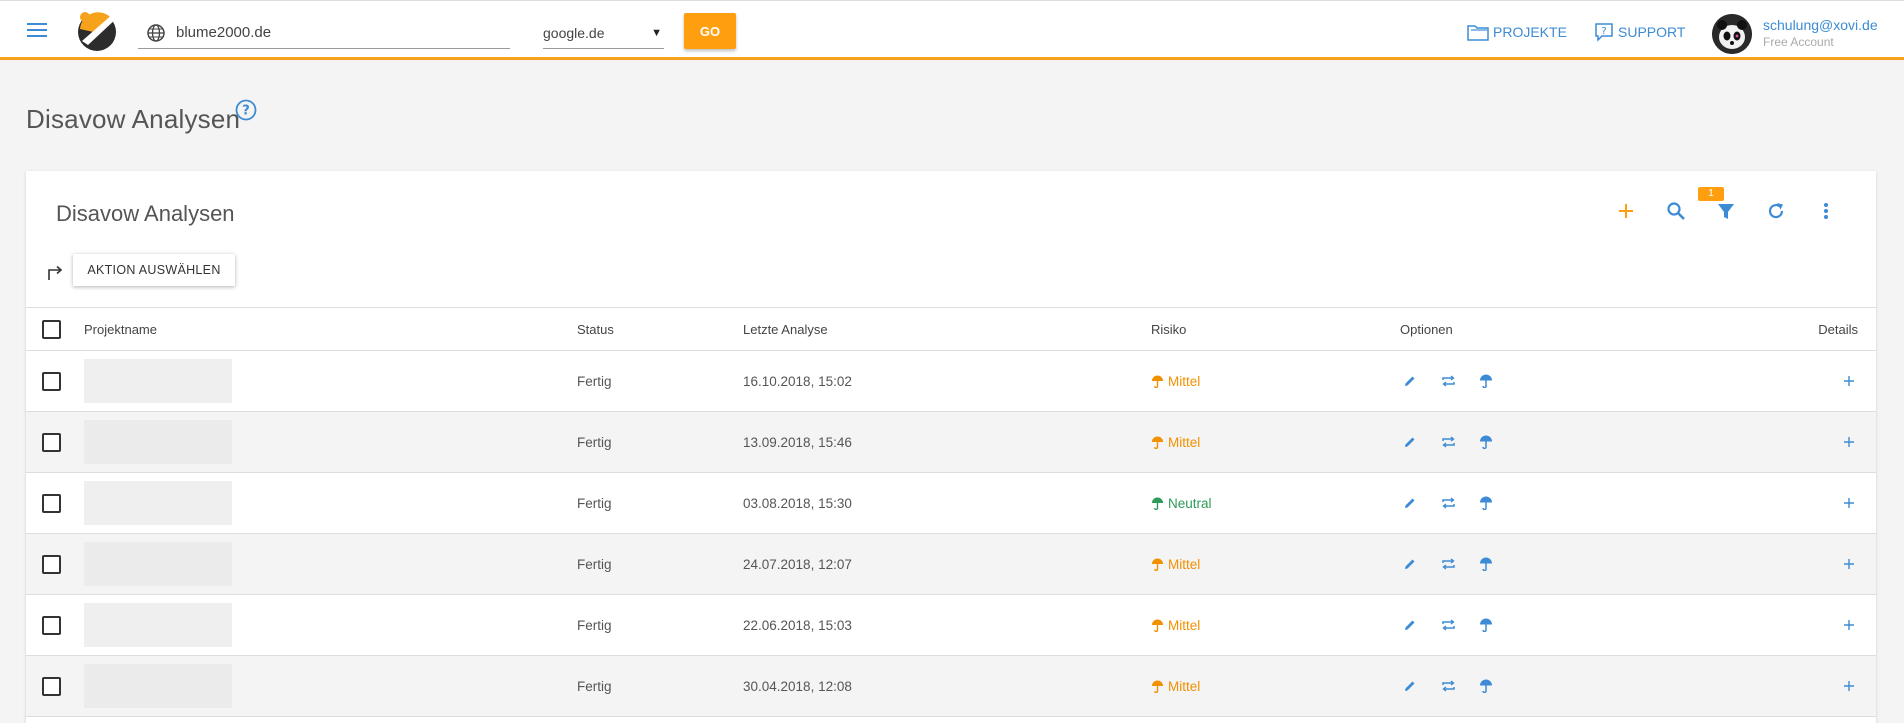 This screenshot has width=1904, height=723. I want to click on filter-icon, so click(1726, 211).